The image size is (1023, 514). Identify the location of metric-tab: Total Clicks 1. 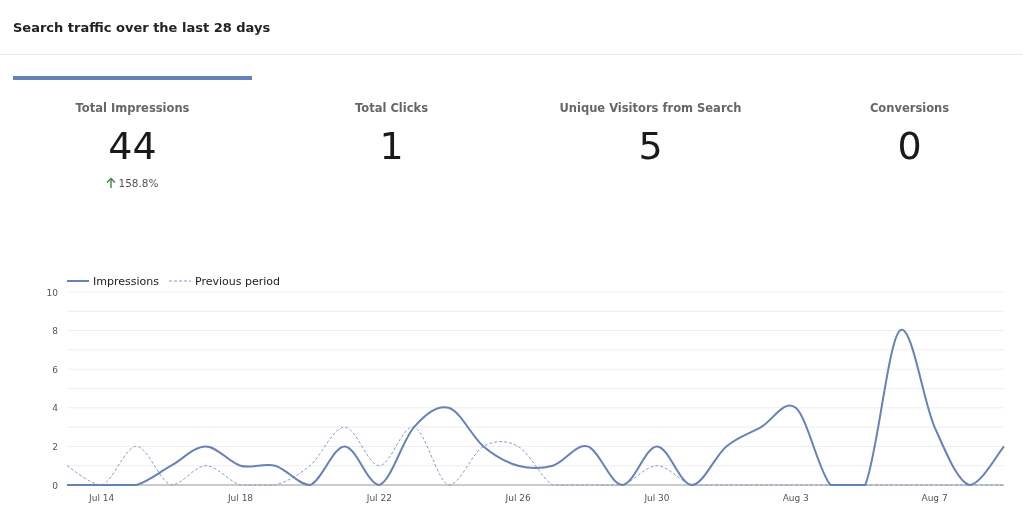
(391, 173).